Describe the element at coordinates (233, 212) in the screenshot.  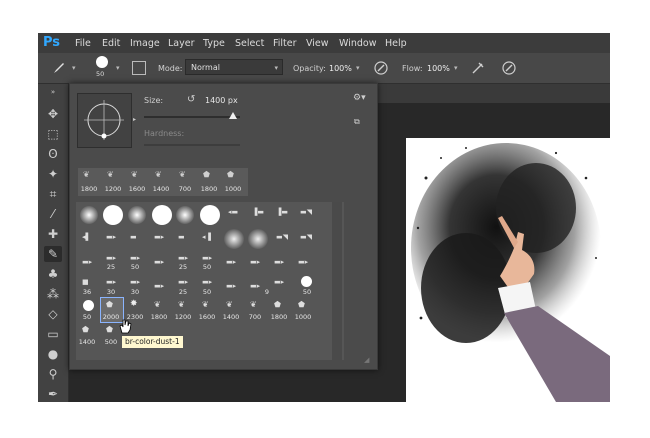
I see `flat-brush-icon: ◂▬` at that location.